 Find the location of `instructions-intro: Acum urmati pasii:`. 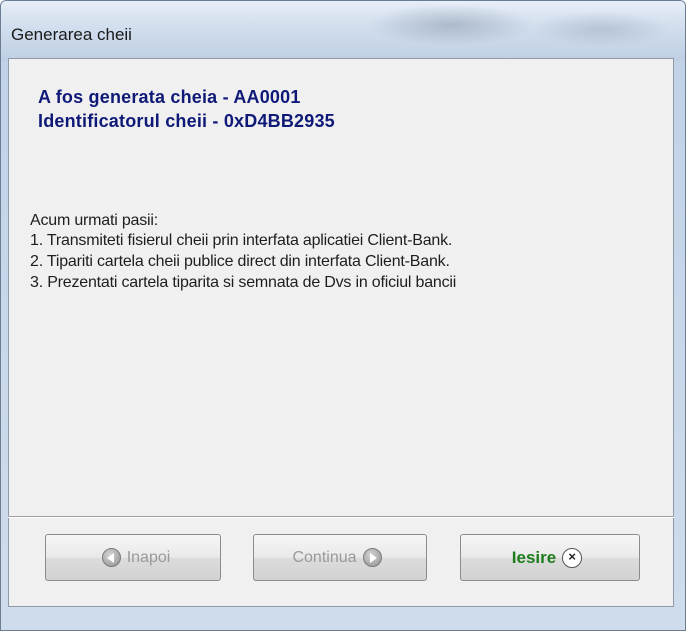

instructions-intro: Acum urmati pasii: is located at coordinates (94, 220).